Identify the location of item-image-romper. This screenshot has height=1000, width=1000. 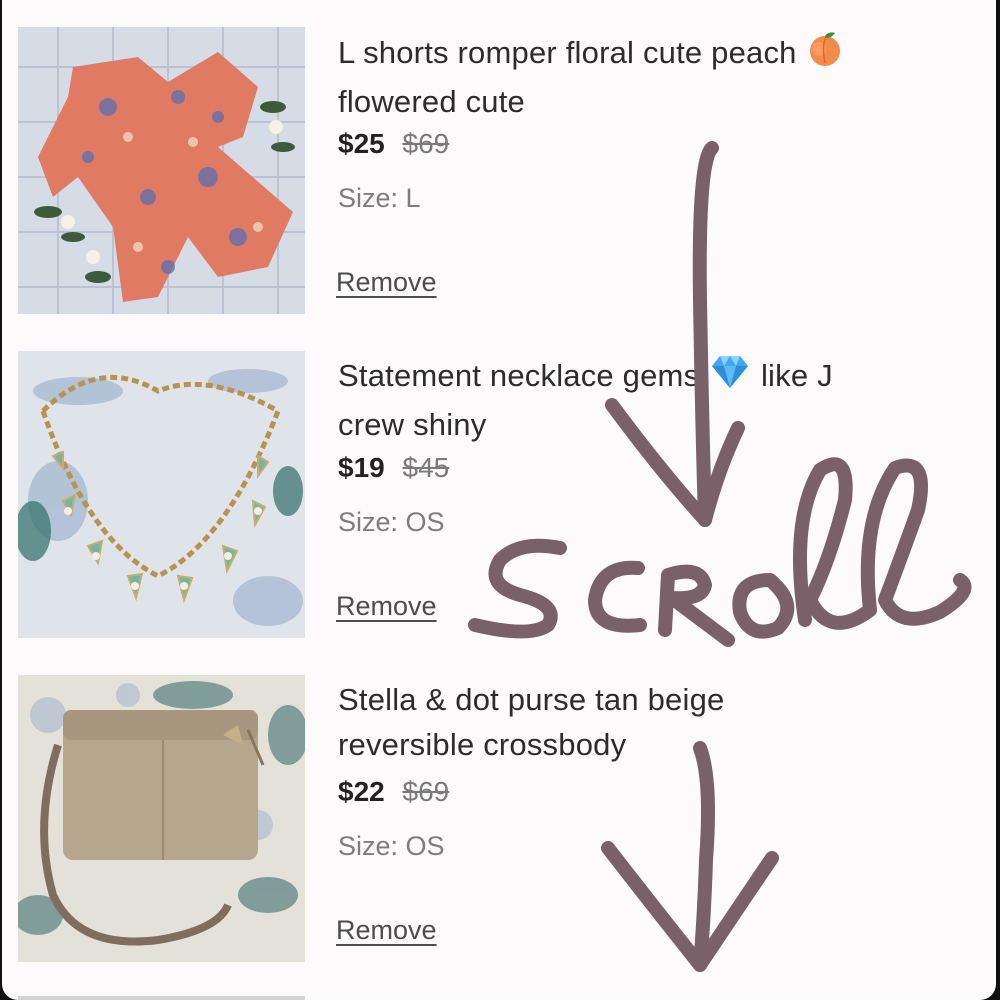
(161, 170).